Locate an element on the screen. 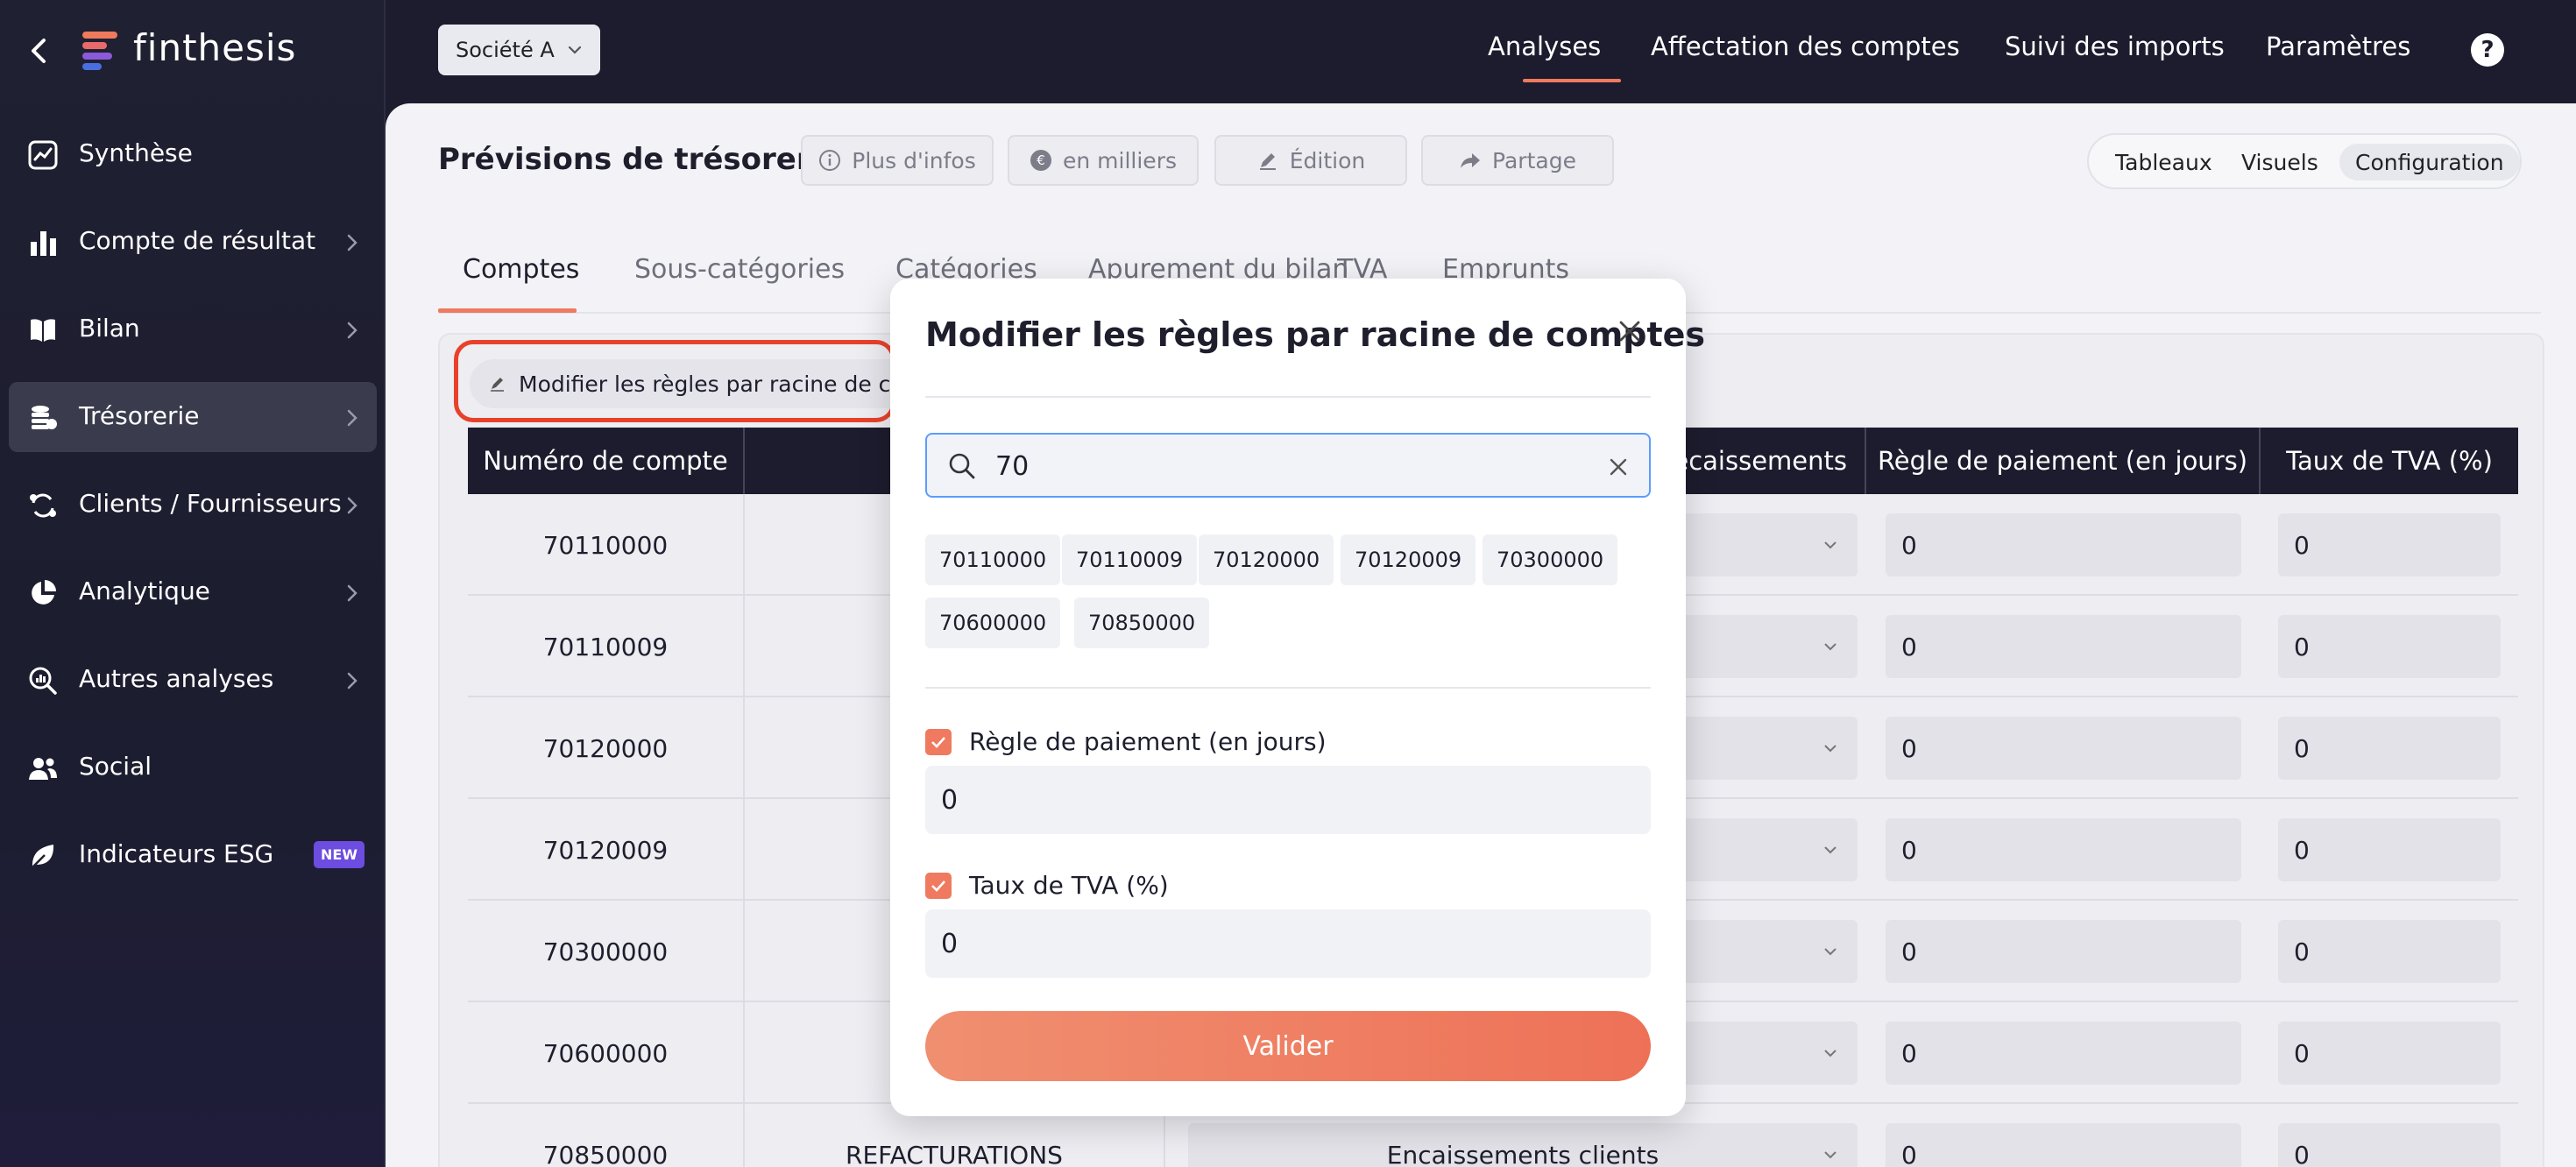  company-selector: Société A is located at coordinates (519, 50).